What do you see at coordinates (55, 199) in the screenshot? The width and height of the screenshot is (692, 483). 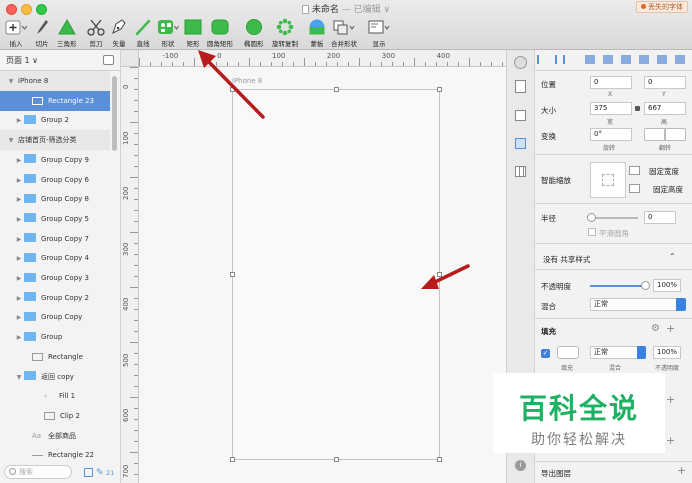 I see `layer-row: ▶ Group Copy 8` at bounding box center [55, 199].